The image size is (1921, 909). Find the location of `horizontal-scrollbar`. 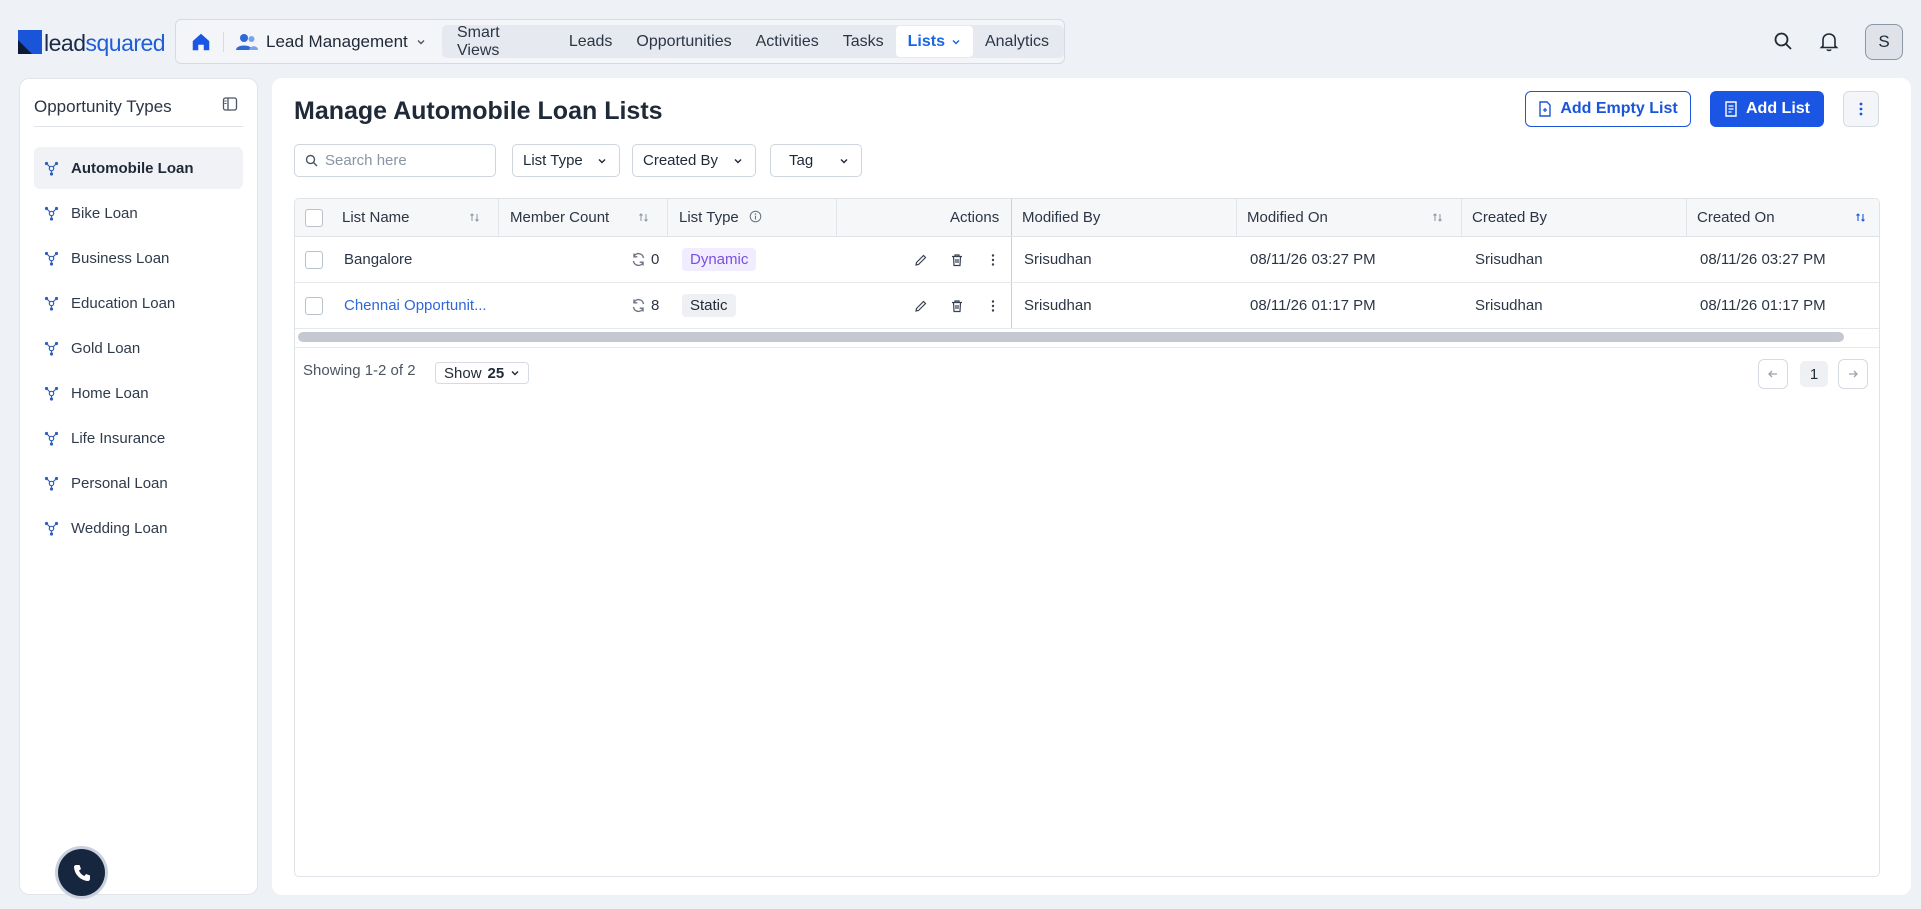

horizontal-scrollbar is located at coordinates (1071, 337).